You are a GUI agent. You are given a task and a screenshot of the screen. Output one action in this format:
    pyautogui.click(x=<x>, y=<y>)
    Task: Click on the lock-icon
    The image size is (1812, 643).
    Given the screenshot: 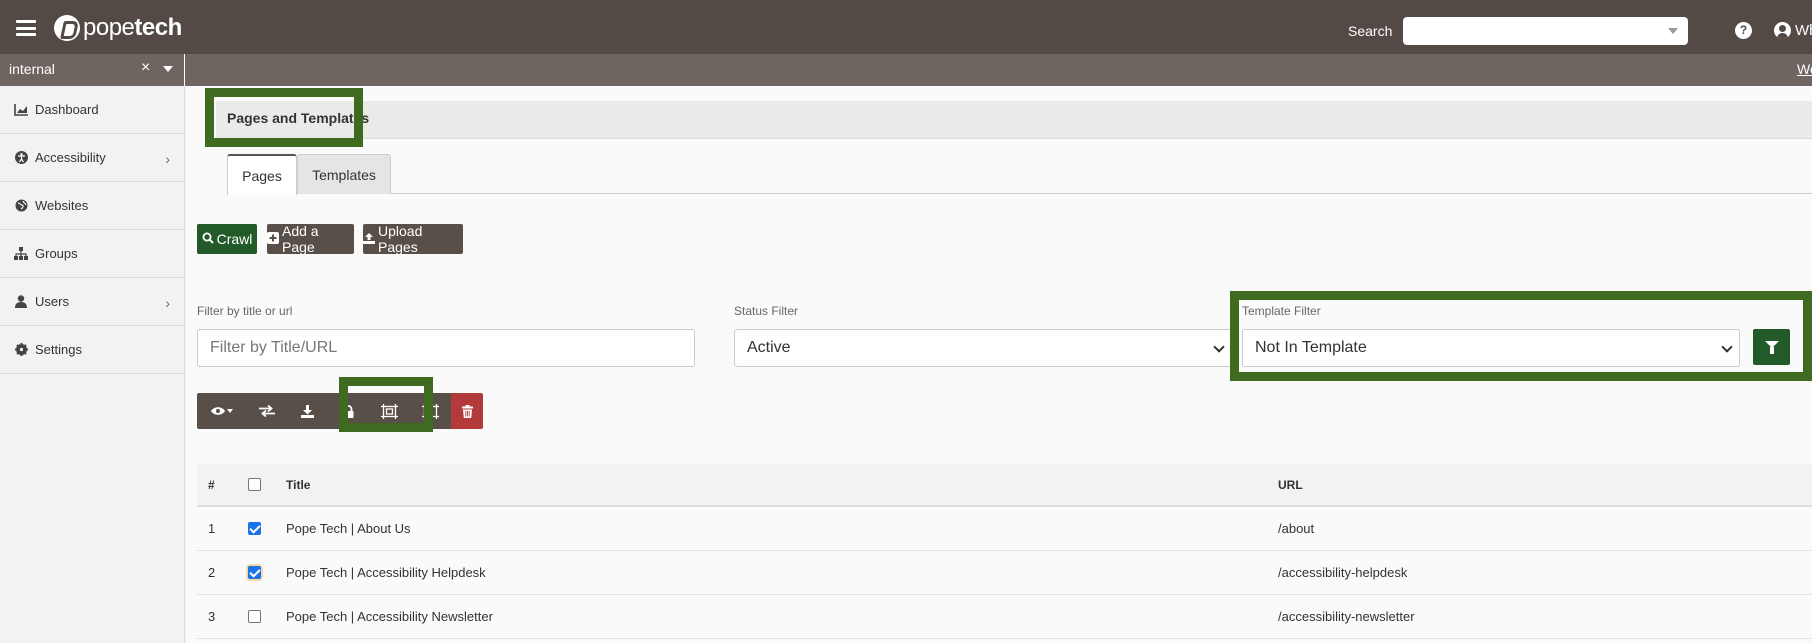 What is the action you would take?
    pyautogui.click(x=348, y=411)
    